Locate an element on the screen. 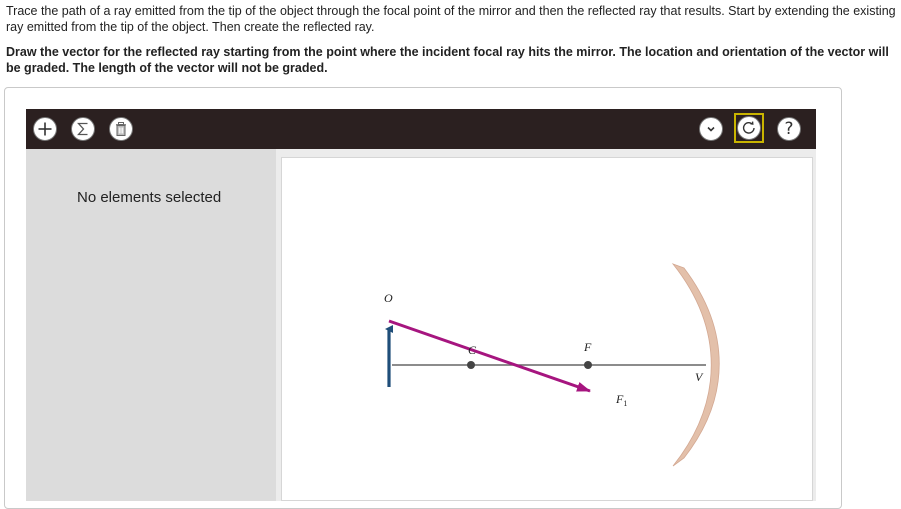 This screenshot has width=901, height=509. mirror-diagram: O C F V F1 is located at coordinates (552, 365).